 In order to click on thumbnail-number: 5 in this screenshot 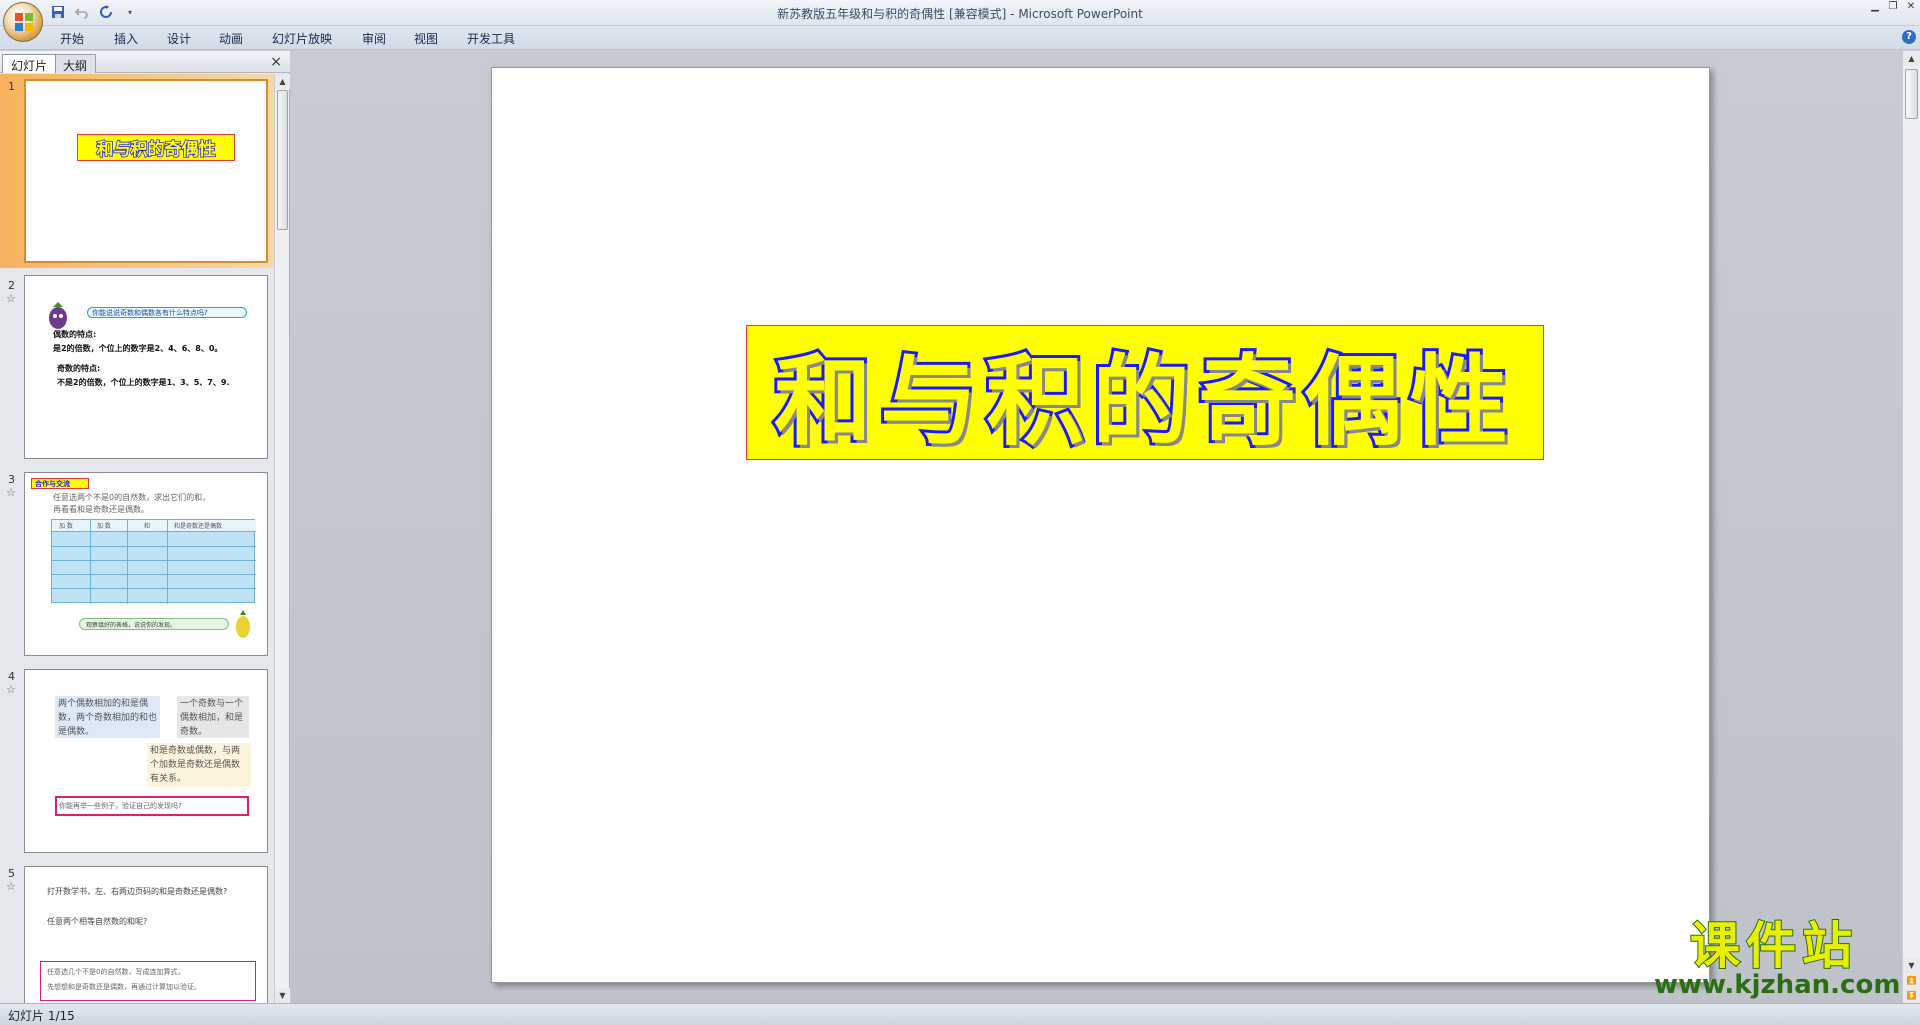, I will do `click(11, 873)`.